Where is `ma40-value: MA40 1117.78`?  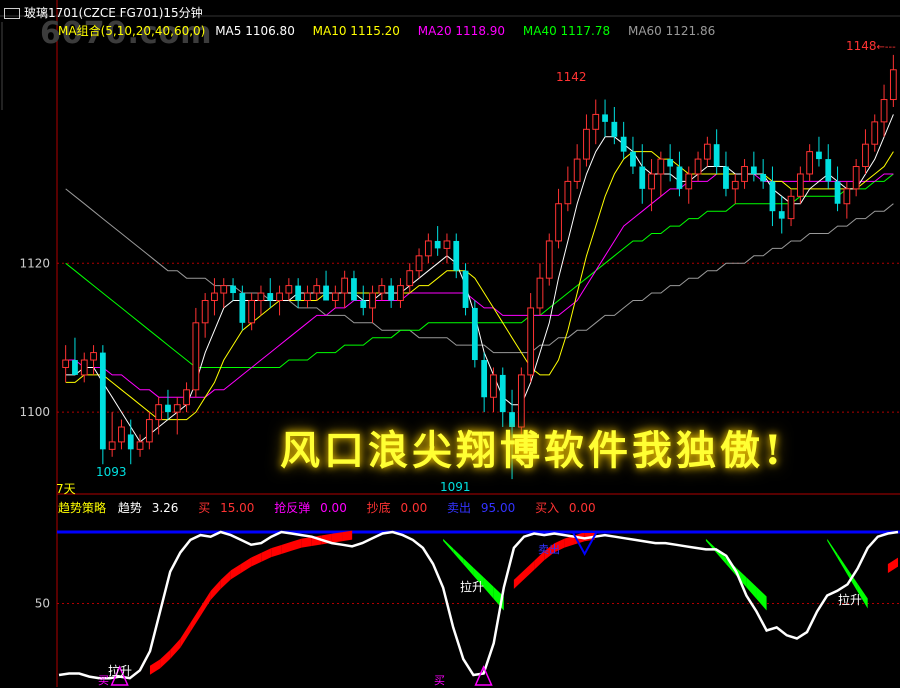 ma40-value: MA40 1117.78 is located at coordinates (566, 31).